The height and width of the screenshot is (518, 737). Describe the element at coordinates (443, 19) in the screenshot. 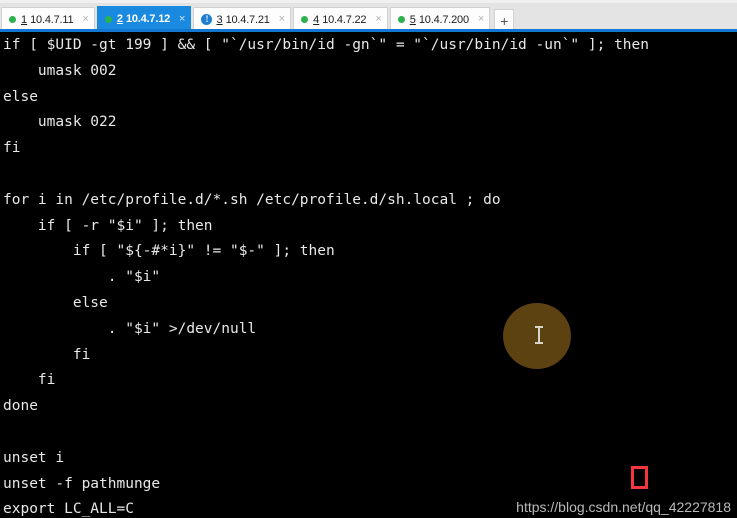

I see `tab-host-label: 10.4.7.200` at that location.